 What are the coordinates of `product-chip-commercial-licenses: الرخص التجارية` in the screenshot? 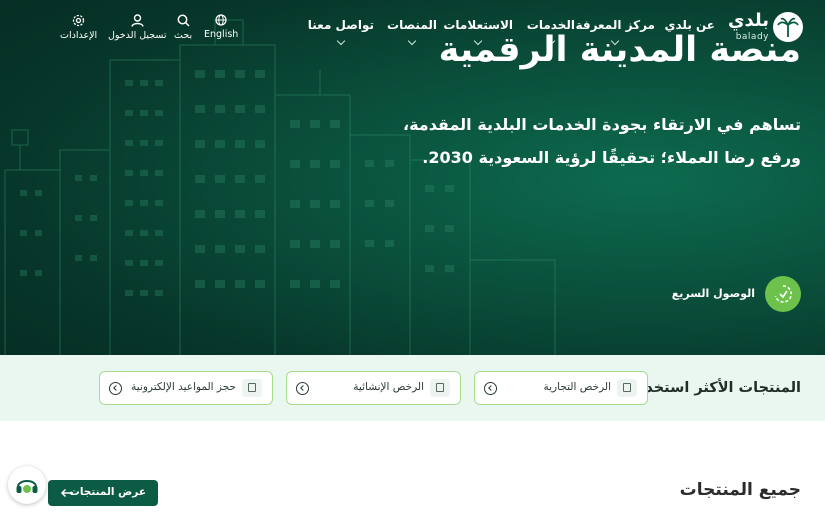 It's located at (561, 388).